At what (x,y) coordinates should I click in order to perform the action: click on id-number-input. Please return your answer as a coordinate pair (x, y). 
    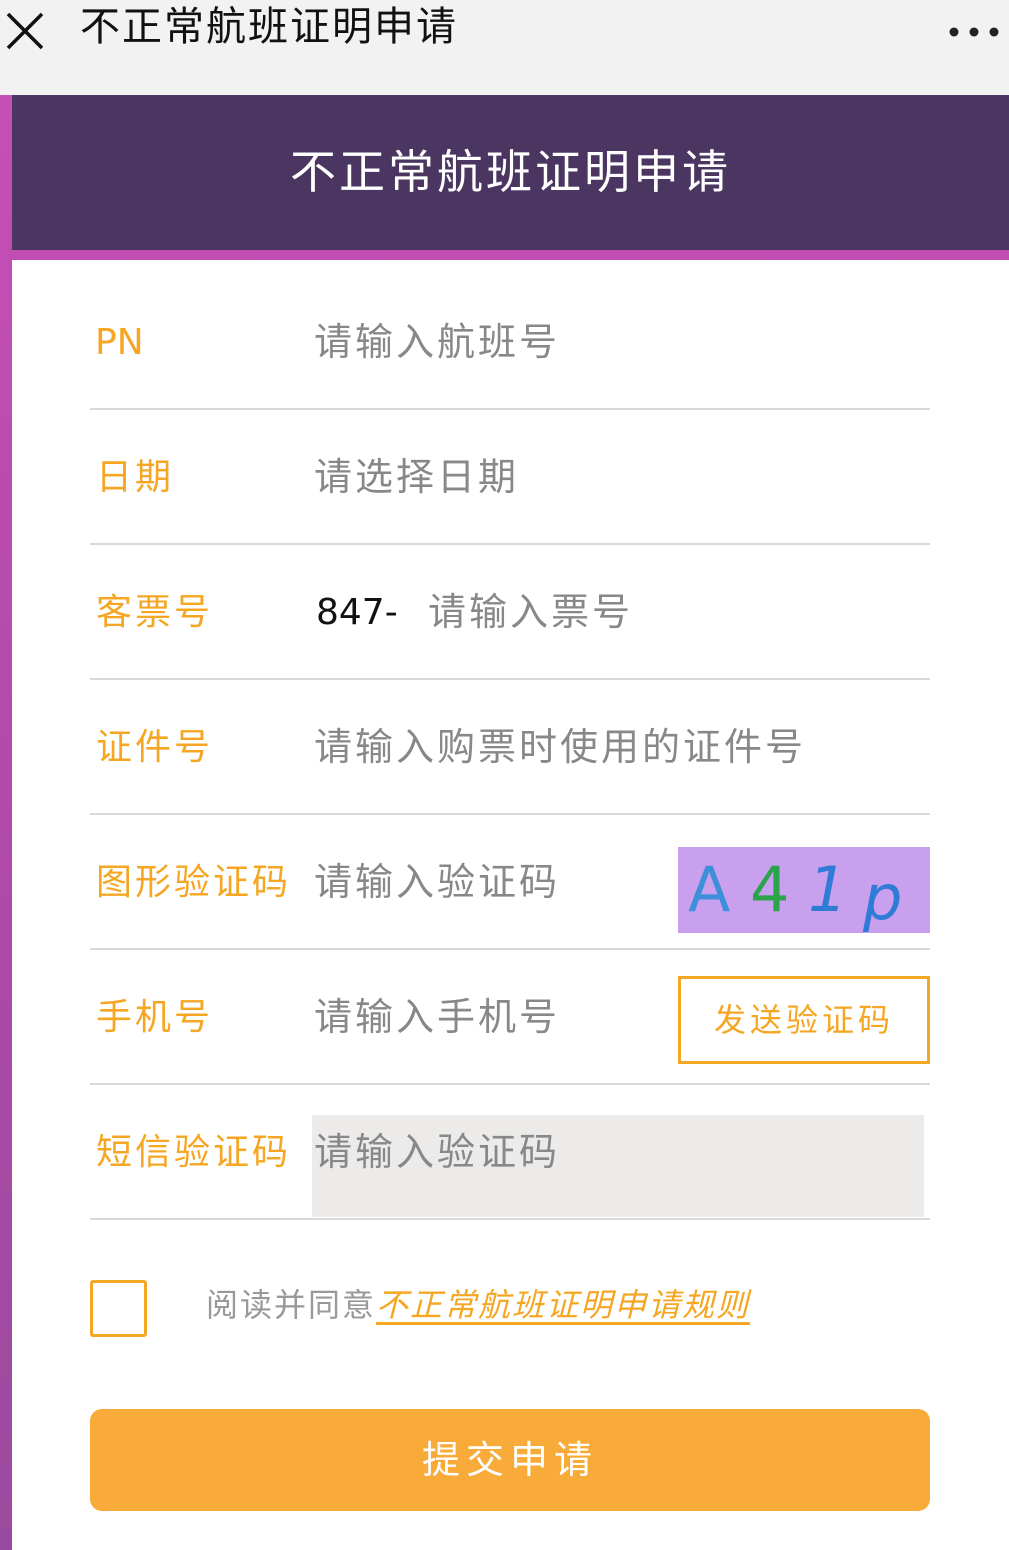
    Looking at the image, I should click on (614, 747).